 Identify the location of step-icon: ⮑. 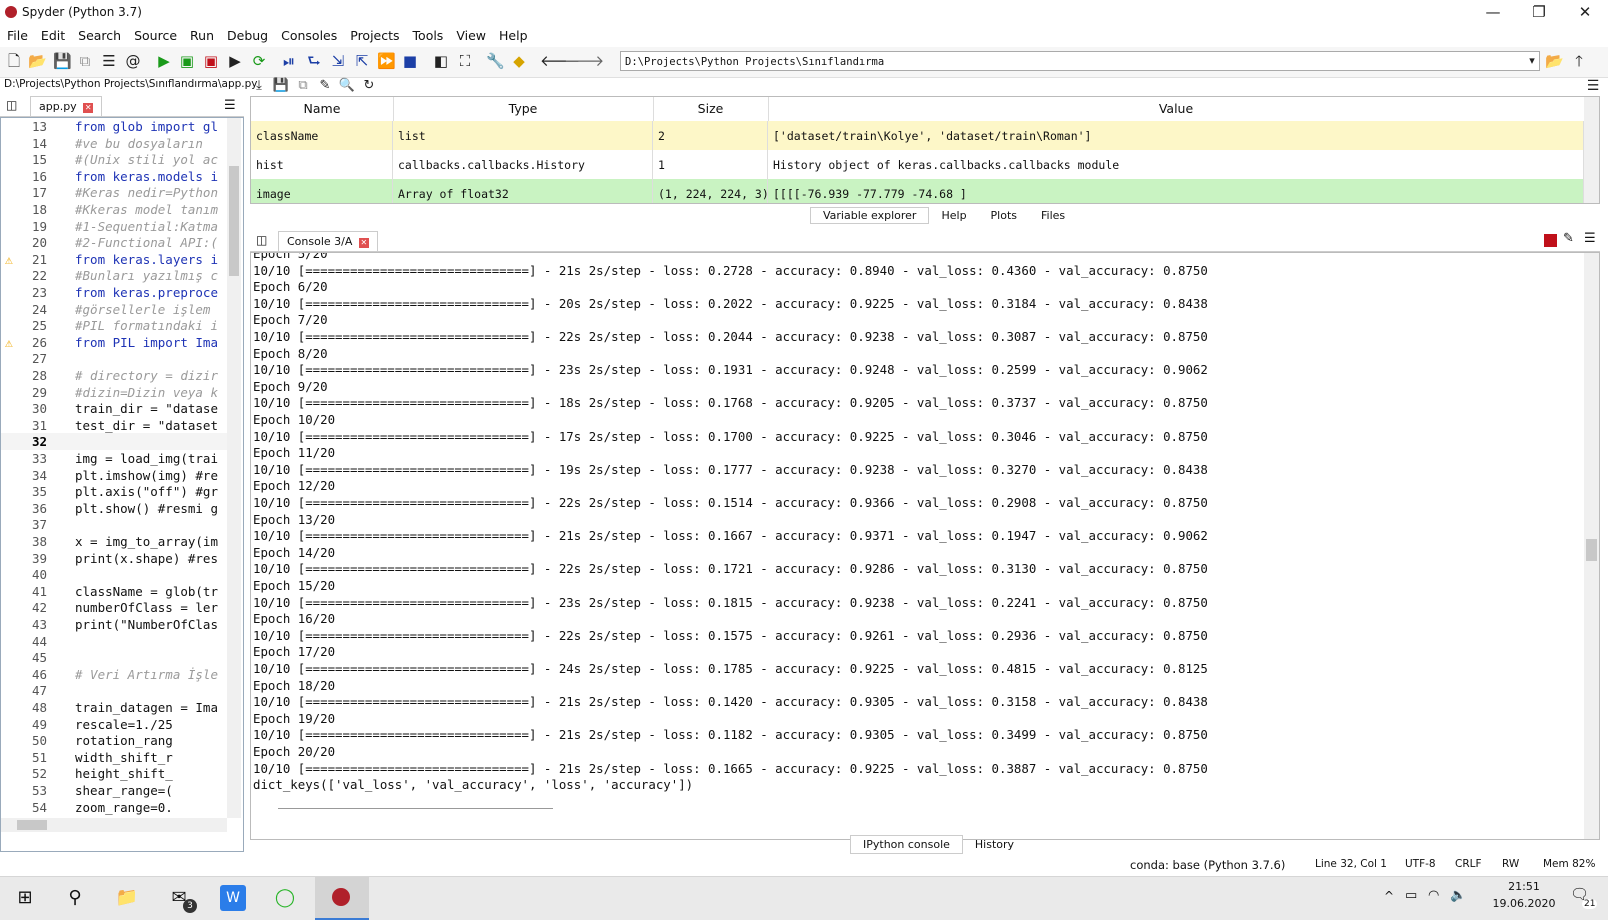
(314, 61).